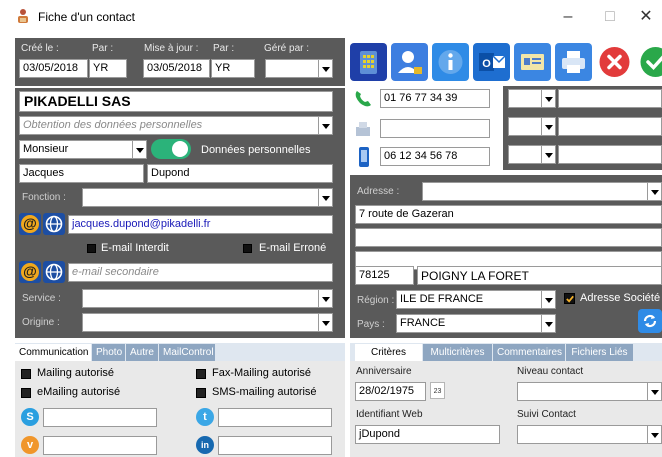 This screenshot has height=457, width=662. What do you see at coordinates (331, 17) in the screenshot?
I see `title-bar: Fiche d'un contact – □ ✕` at bounding box center [331, 17].